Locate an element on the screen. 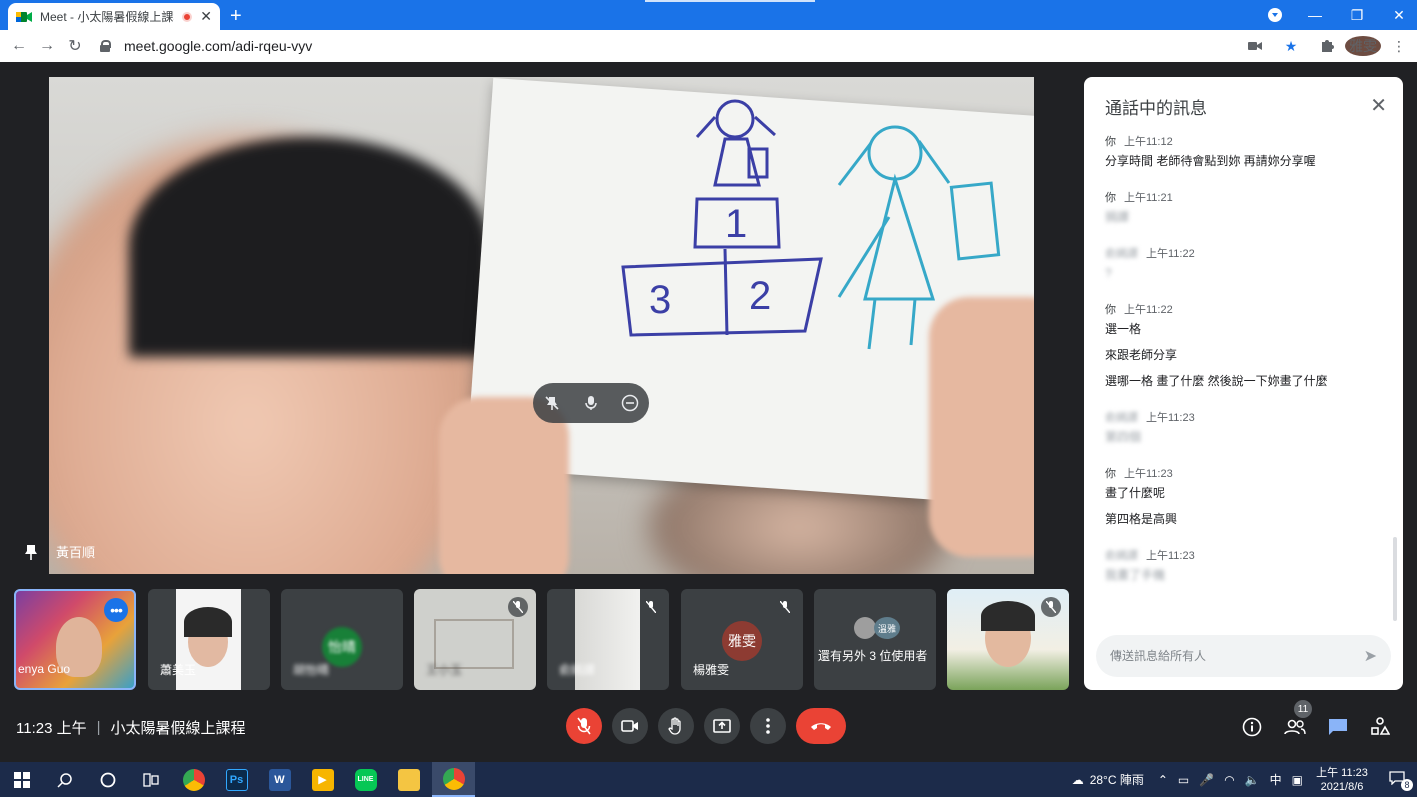 The width and height of the screenshot is (1417, 797). minimize-icon: — is located at coordinates (1315, 15).